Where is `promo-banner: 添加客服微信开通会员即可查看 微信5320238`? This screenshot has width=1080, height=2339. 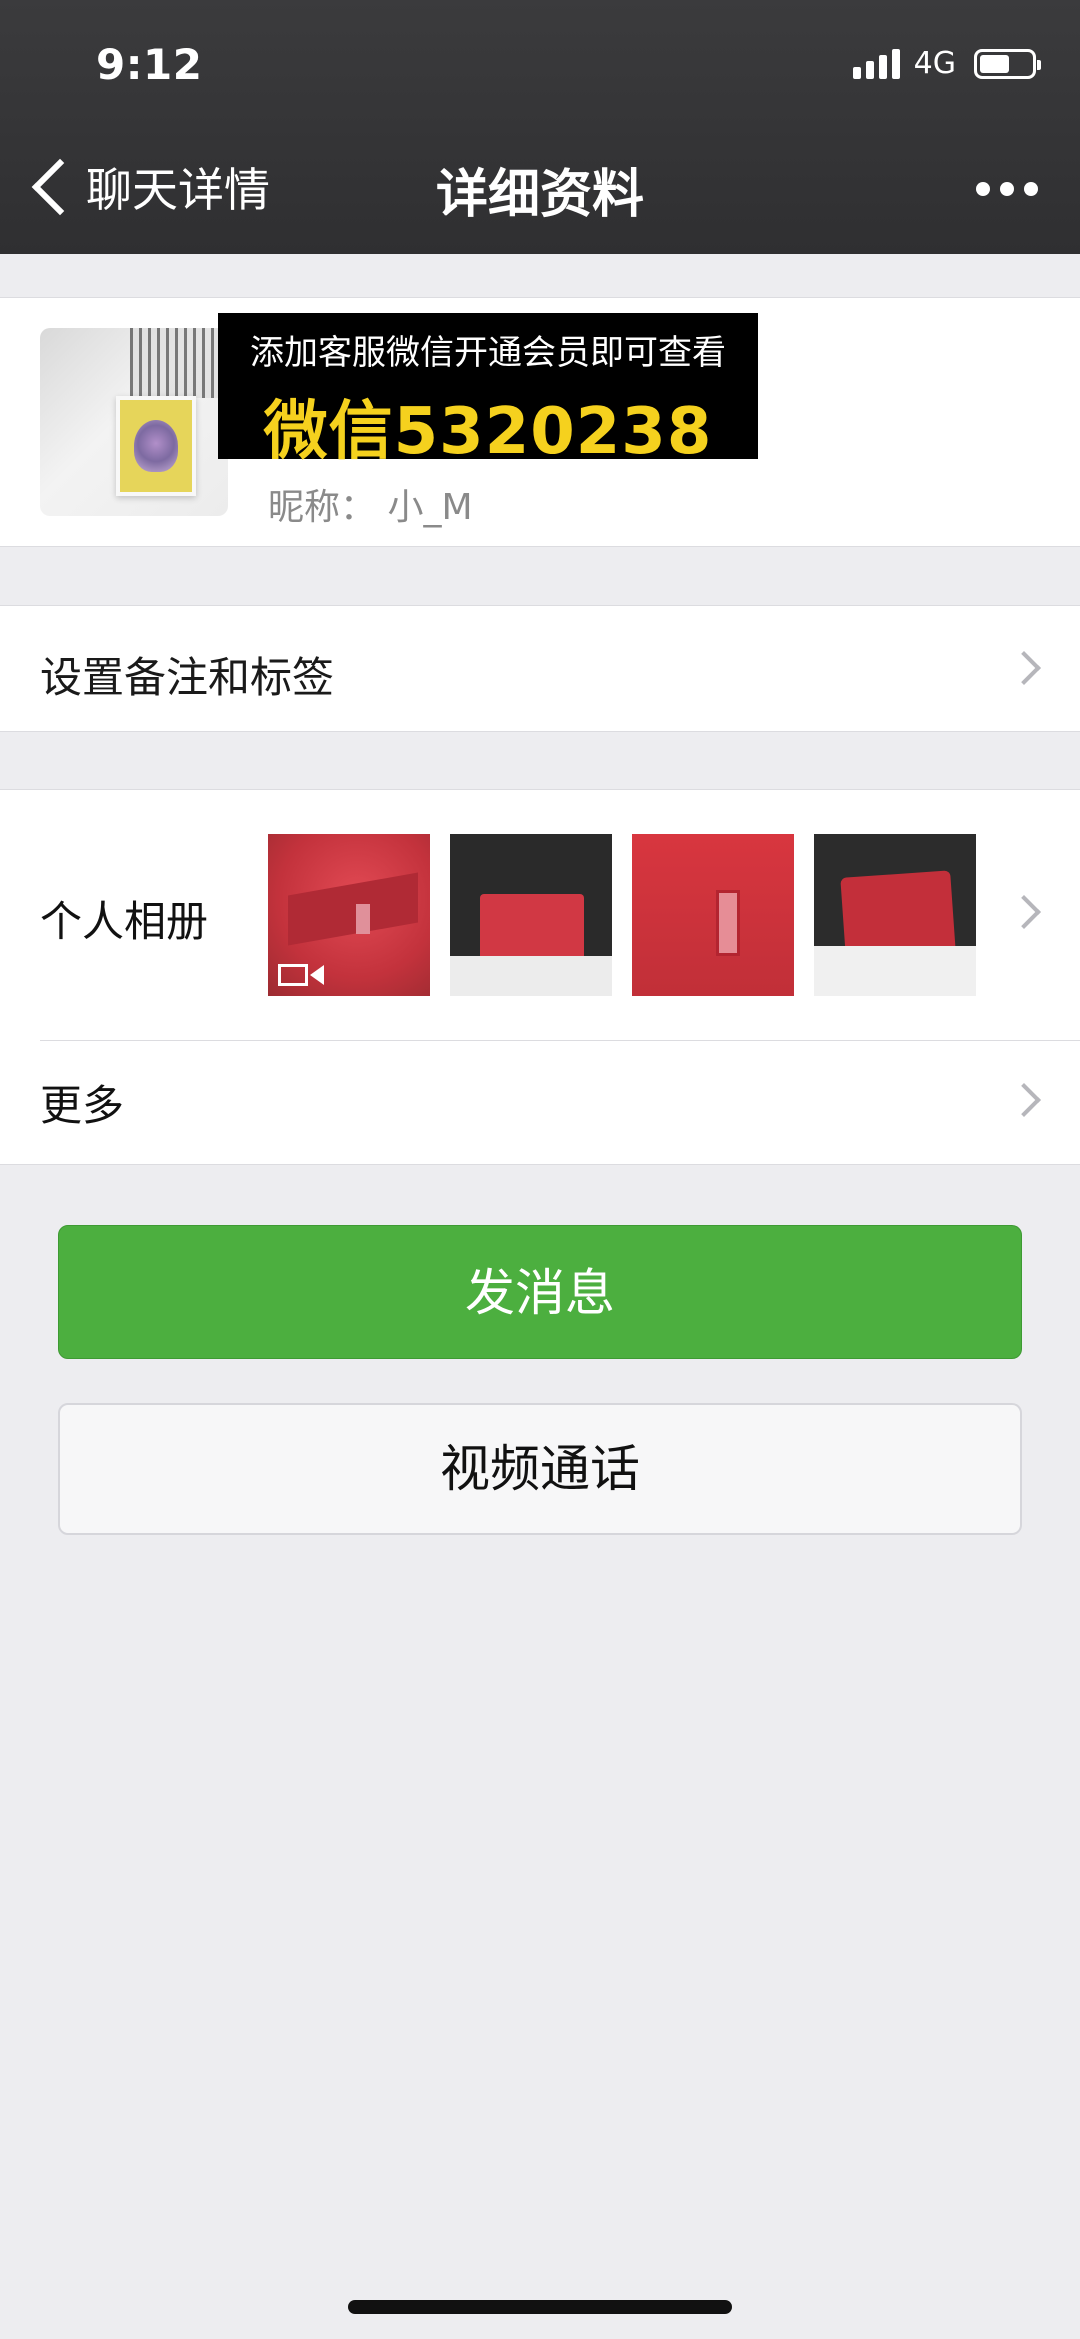 promo-banner: 添加客服微信开通会员即可查看 微信5320238 is located at coordinates (488, 391).